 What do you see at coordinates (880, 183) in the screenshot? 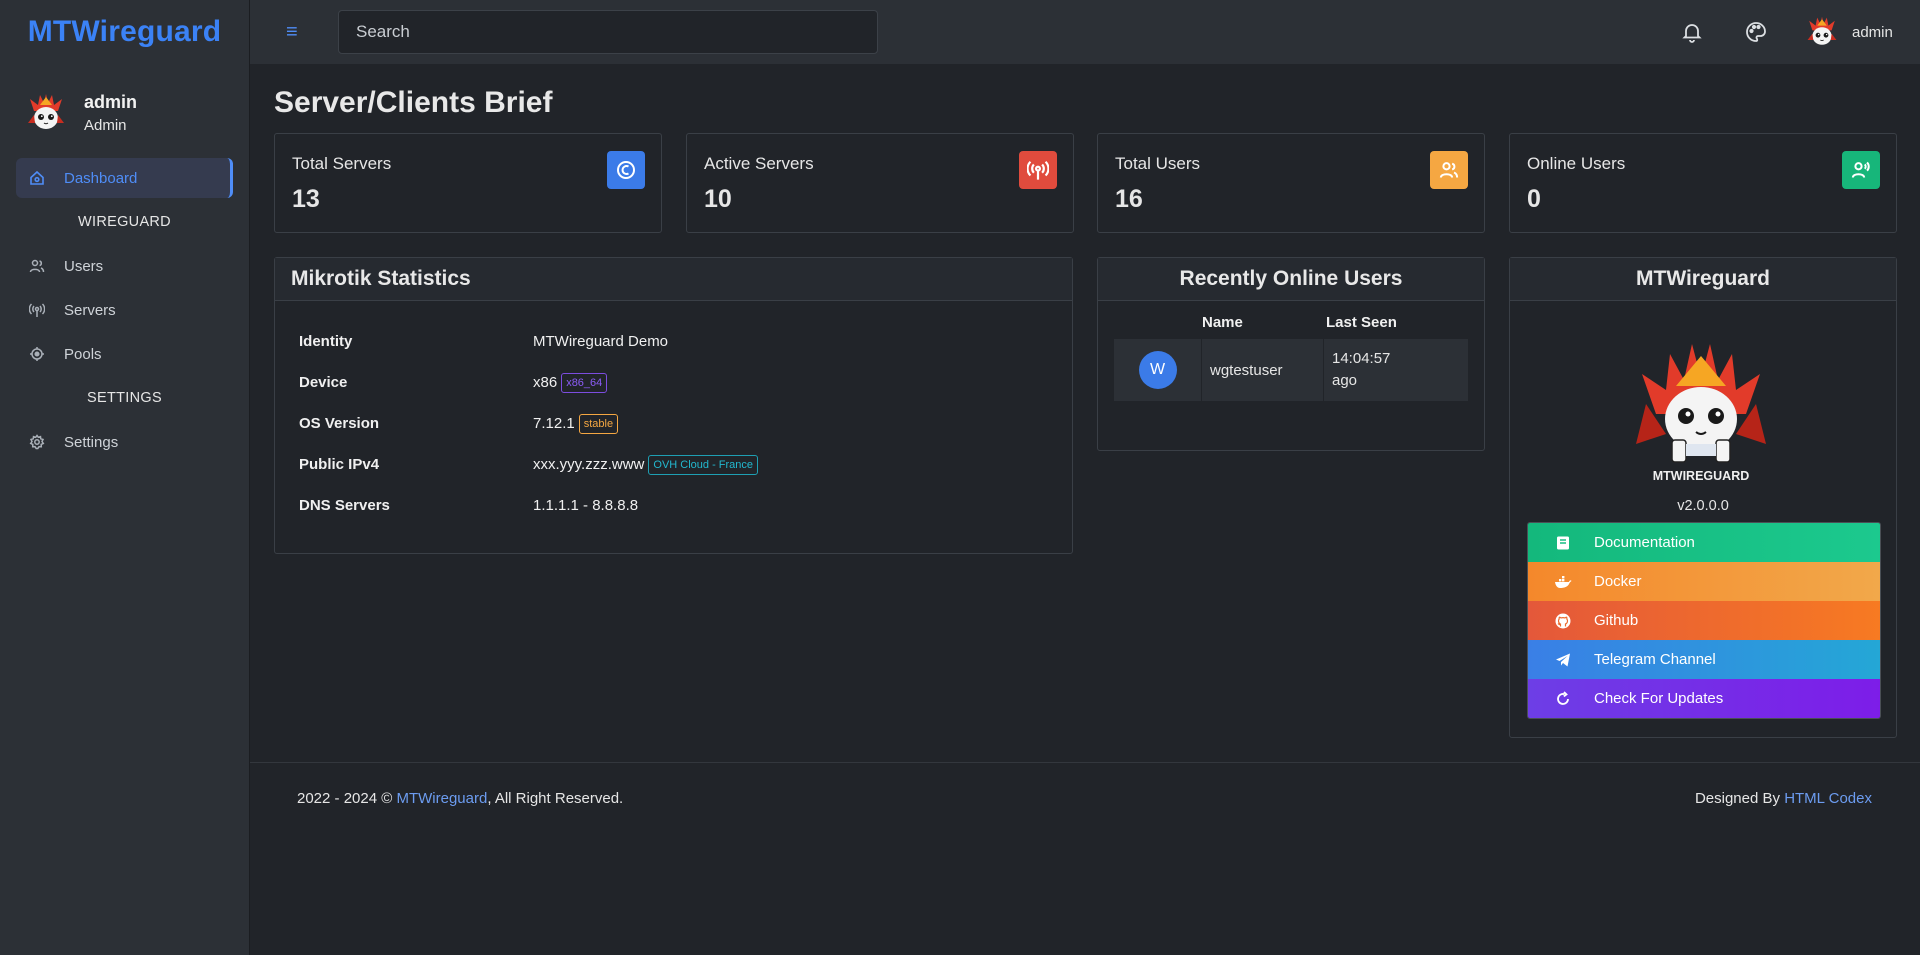
I see `stat-card-active-servers: Active Servers 10` at bounding box center [880, 183].